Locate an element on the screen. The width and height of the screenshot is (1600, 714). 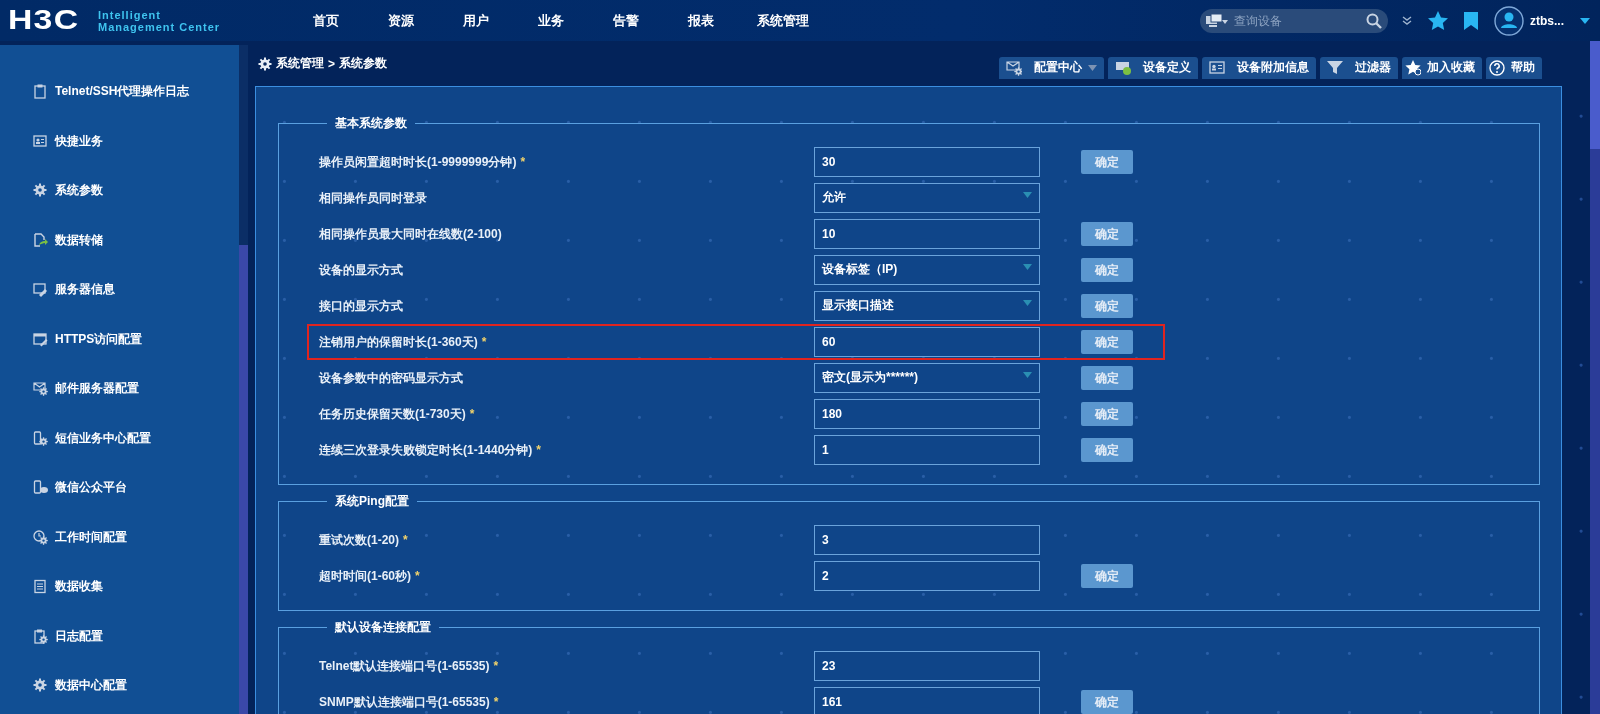
text-field: 161 is located at coordinates (927, 700).